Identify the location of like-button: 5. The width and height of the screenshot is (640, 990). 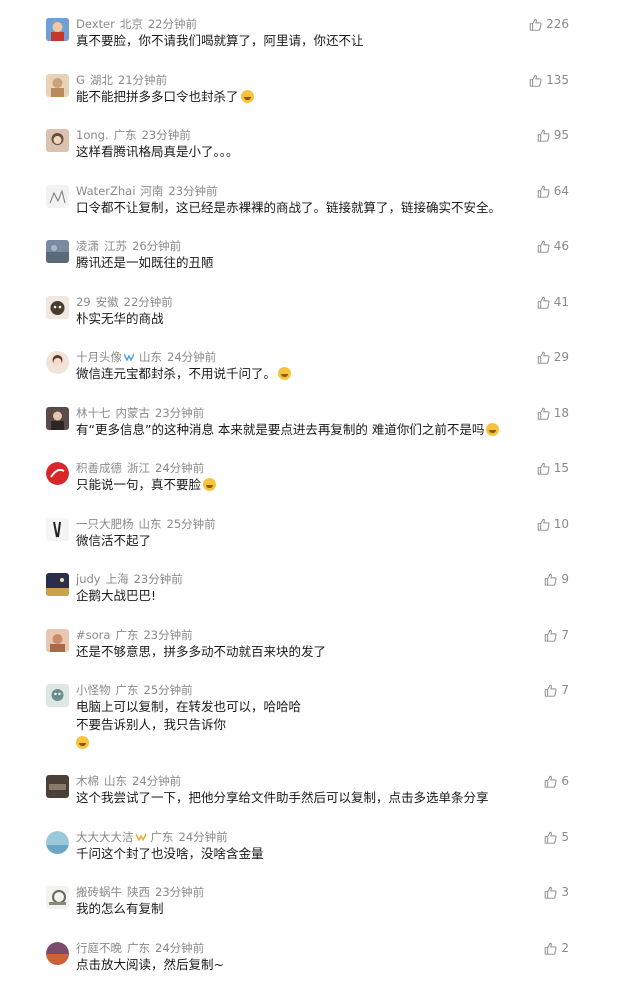
(556, 837).